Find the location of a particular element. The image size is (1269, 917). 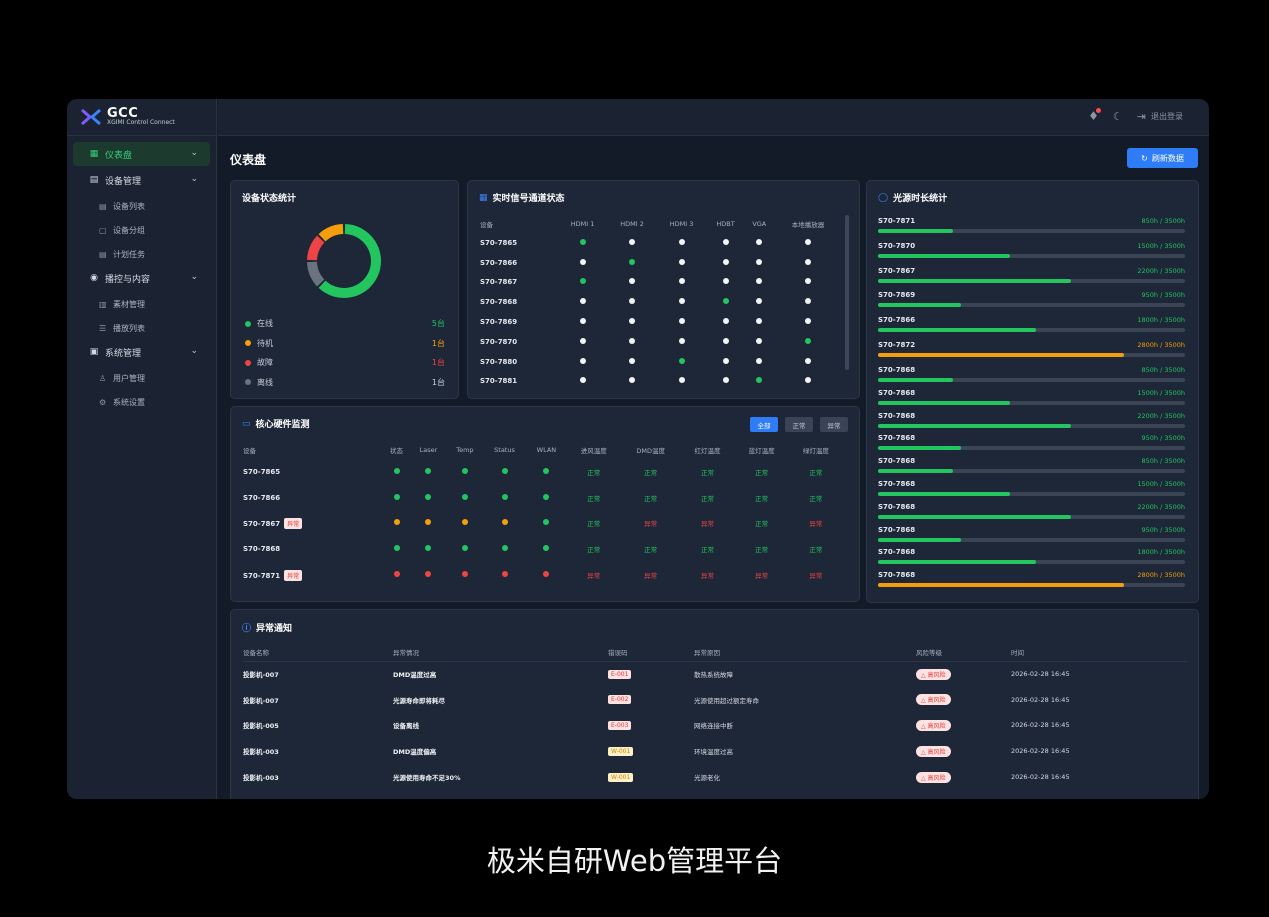

lamp-row: S70-7866 1800h / 3500h is located at coordinates (1031, 327).